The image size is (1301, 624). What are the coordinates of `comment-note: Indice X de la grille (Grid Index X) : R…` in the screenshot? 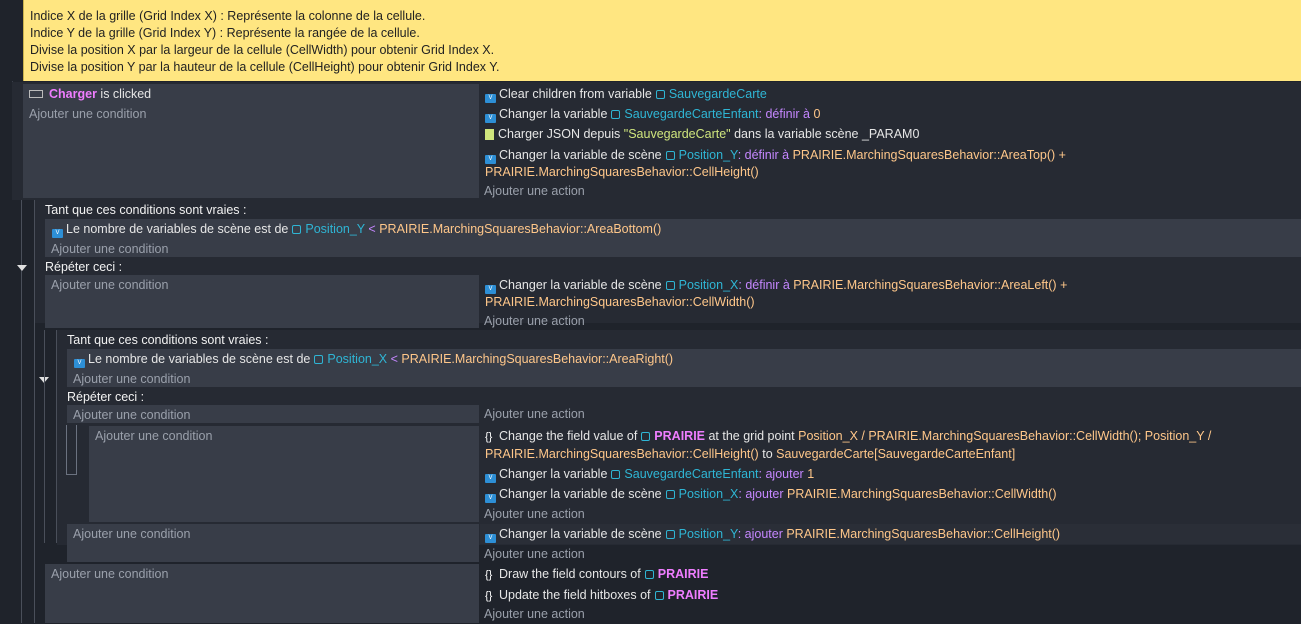 It's located at (662, 40).